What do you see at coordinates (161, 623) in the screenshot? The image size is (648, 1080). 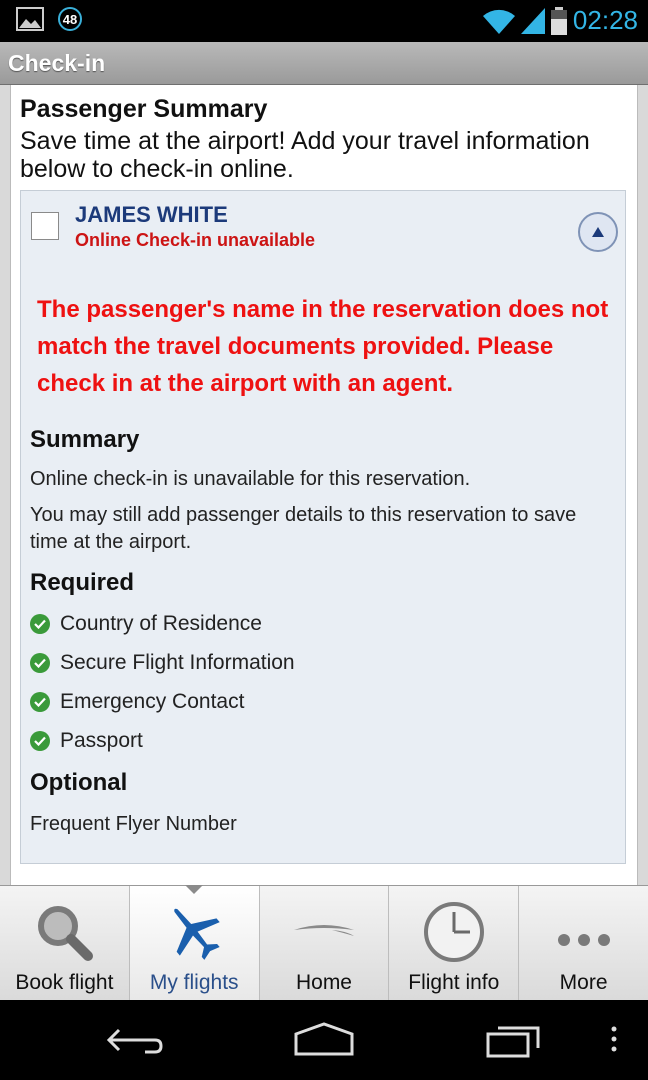 I see `required-item-label: Country of Residence` at bounding box center [161, 623].